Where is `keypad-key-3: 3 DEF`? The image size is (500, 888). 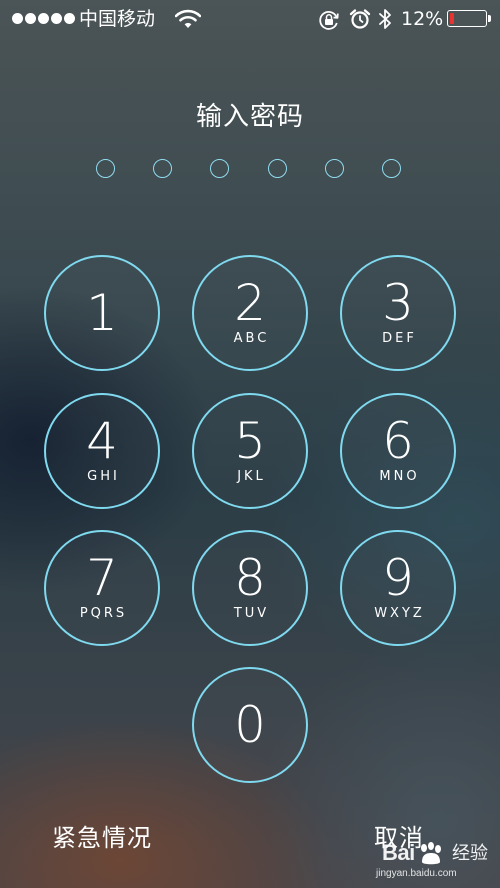
keypad-key-3: 3 DEF is located at coordinates (398, 313).